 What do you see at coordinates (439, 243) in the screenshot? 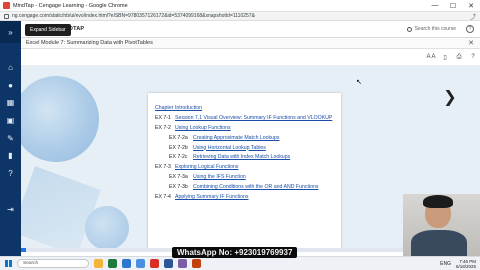
I see `webcam-person-shirt` at bounding box center [439, 243].